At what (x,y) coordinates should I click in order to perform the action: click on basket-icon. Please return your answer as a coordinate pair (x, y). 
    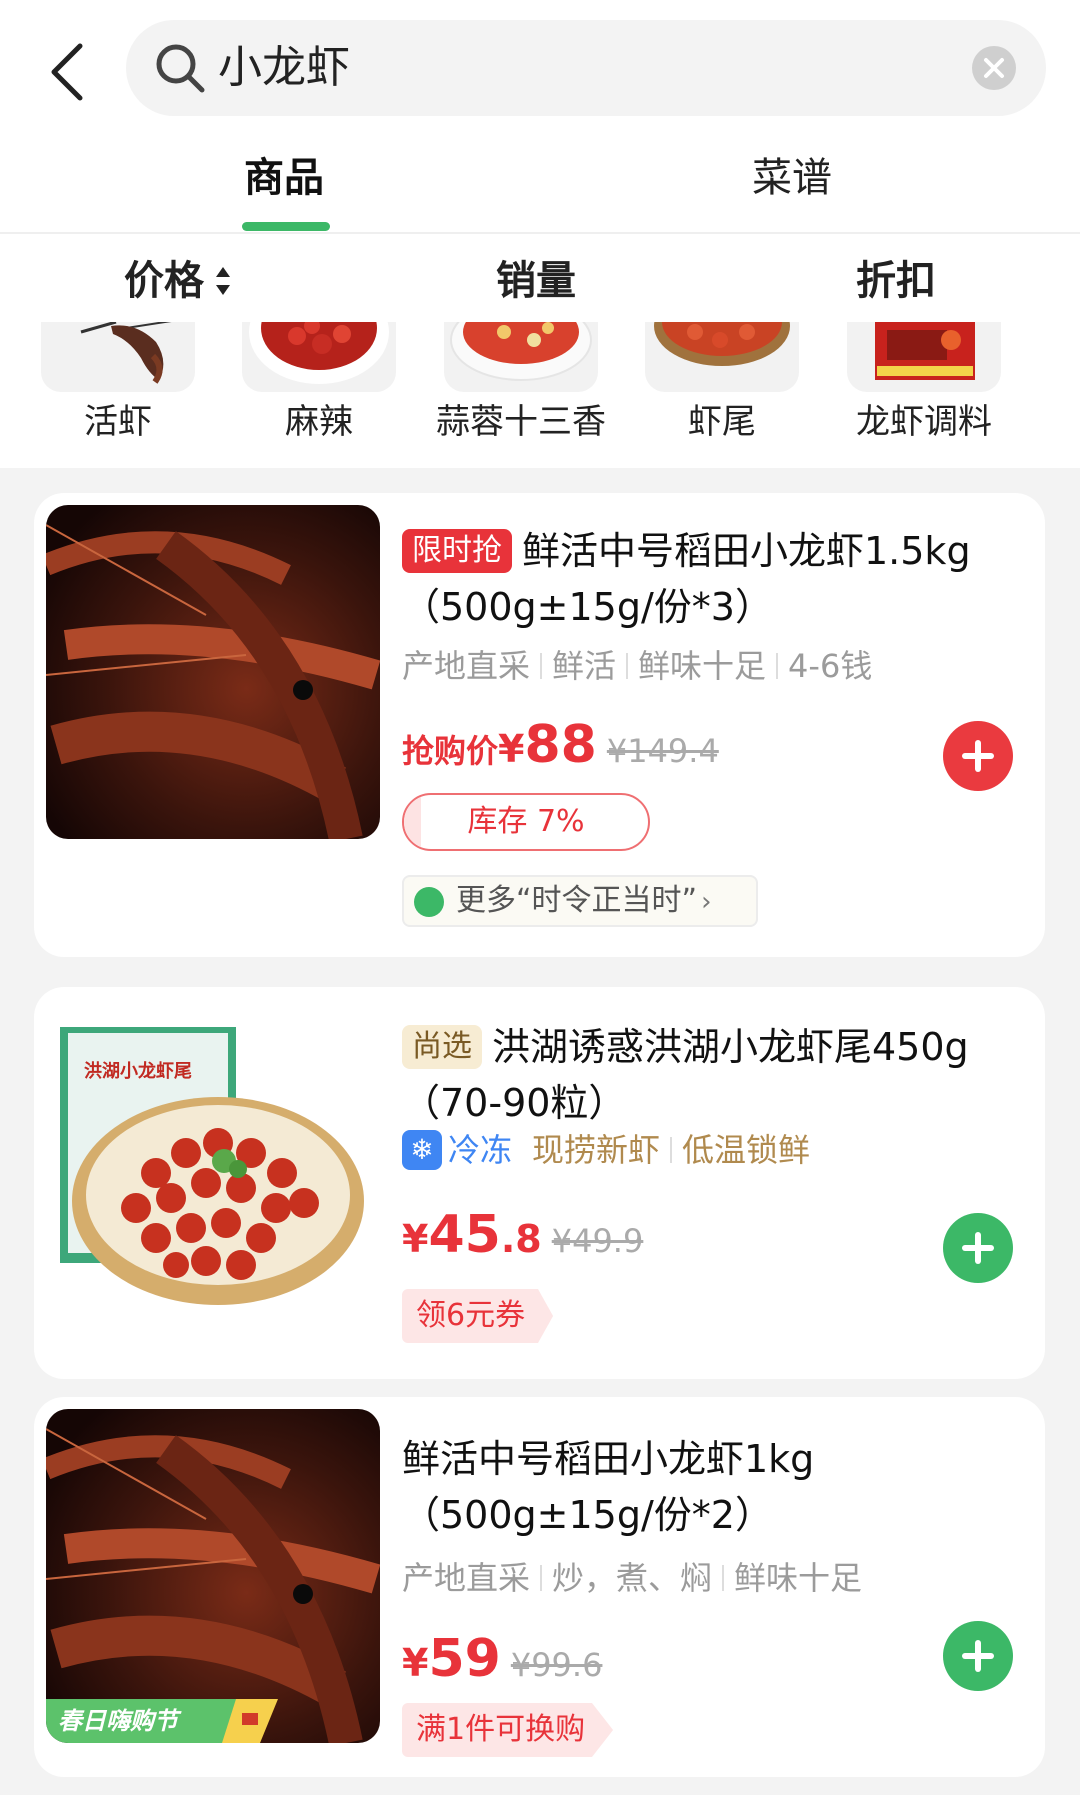
    Looking at the image, I should click on (429, 902).